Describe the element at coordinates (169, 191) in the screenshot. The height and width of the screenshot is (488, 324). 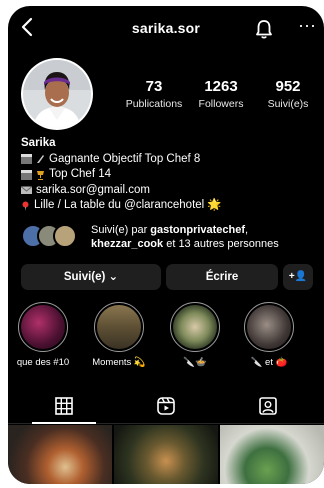
I see `bio-email-line: sarika.sor@gmail.com` at that location.